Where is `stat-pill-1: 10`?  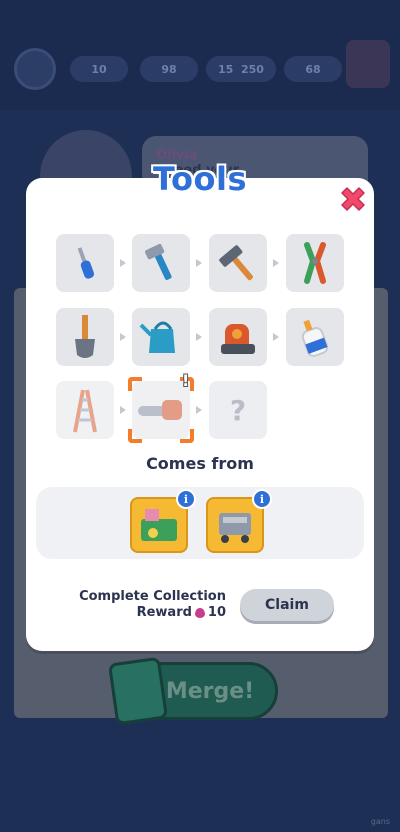
stat-pill-1: 10 is located at coordinates (99, 69).